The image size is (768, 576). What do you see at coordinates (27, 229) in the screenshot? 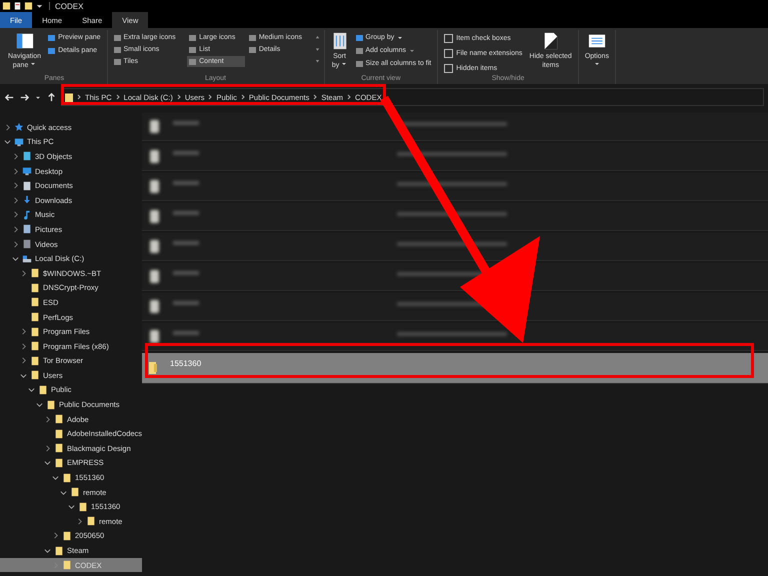
I see `picture-icon` at bounding box center [27, 229].